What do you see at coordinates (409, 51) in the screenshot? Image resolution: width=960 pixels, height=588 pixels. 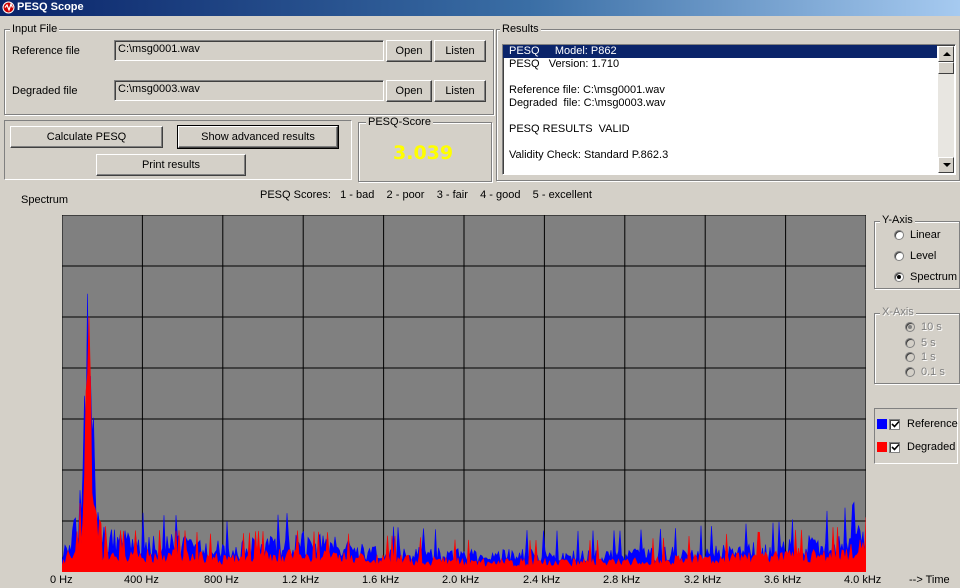 I see `reference-open-button: Open` at bounding box center [409, 51].